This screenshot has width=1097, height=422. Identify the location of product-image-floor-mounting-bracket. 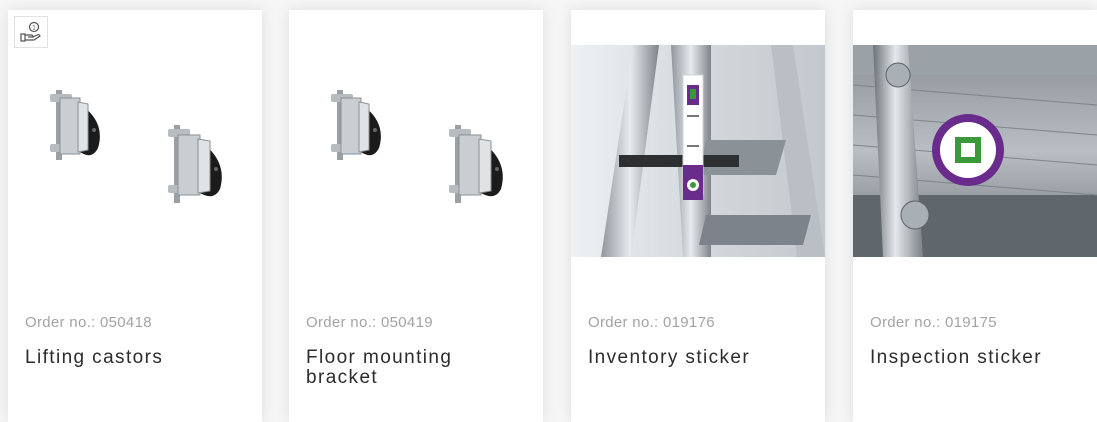
(416, 139).